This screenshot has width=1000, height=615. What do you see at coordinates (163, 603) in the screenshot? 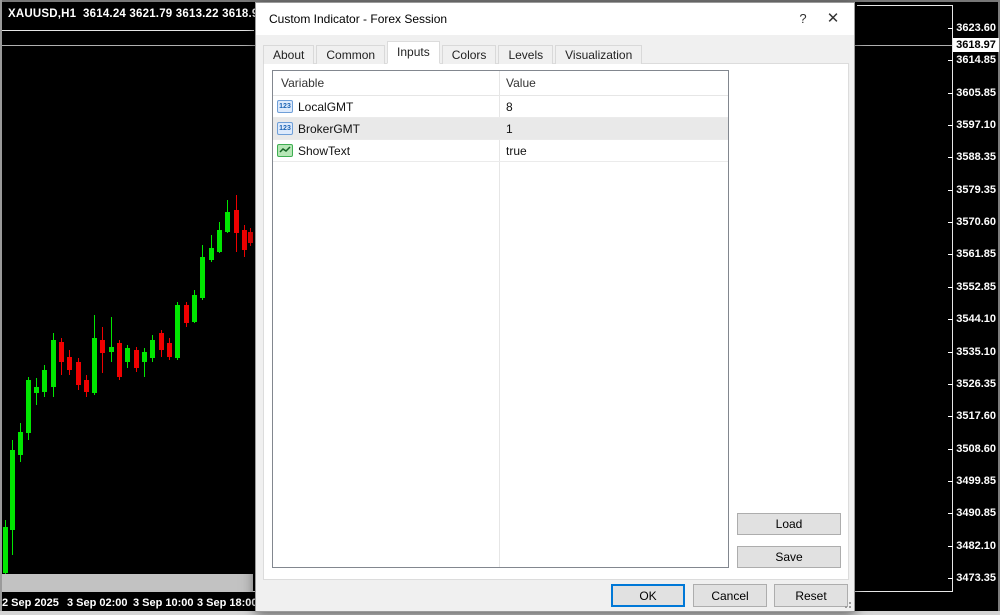
I see `time-label: 3 Sep 10:00` at bounding box center [163, 603].